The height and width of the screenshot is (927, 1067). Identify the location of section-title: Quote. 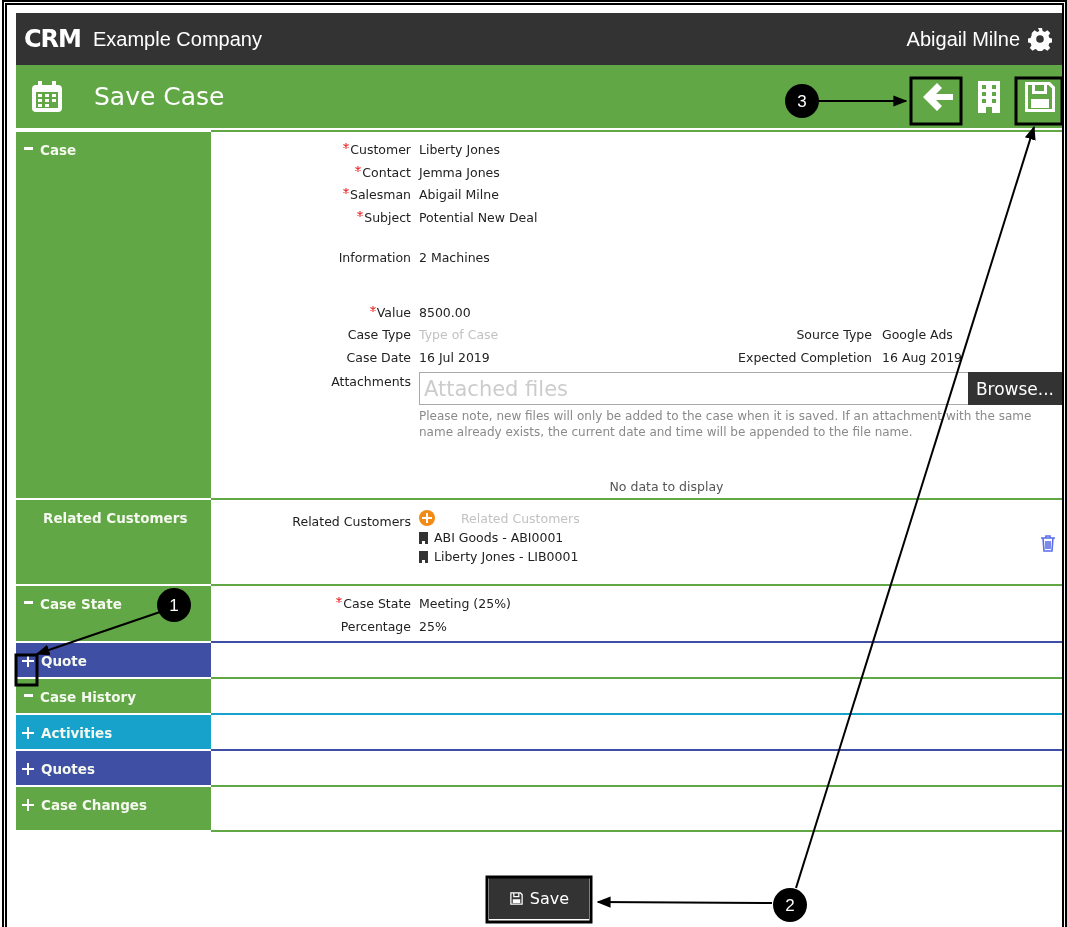
(64, 661).